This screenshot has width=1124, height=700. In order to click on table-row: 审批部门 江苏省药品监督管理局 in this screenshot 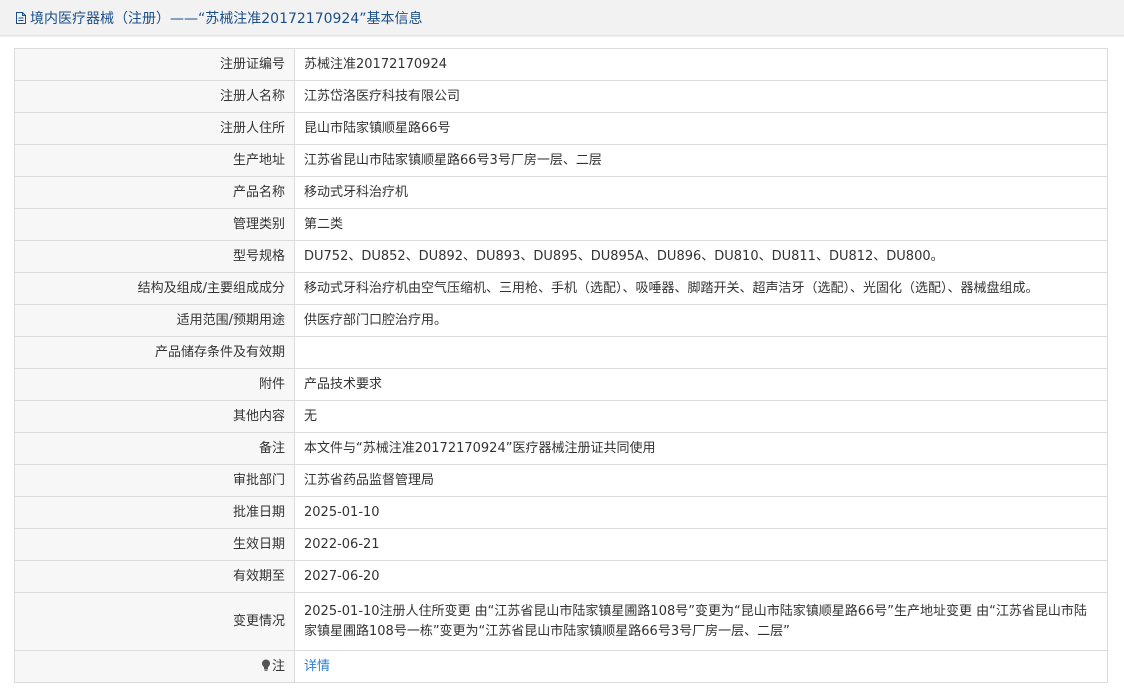, I will do `click(561, 480)`.